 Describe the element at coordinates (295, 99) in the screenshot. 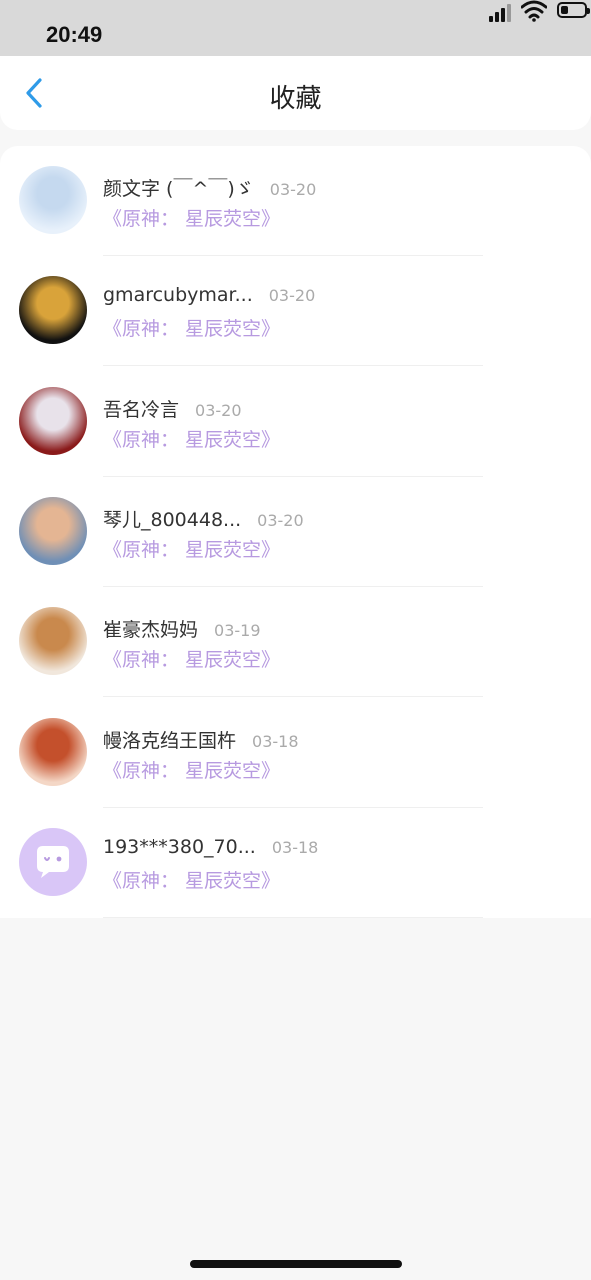

I see `page-title: 收藏` at that location.